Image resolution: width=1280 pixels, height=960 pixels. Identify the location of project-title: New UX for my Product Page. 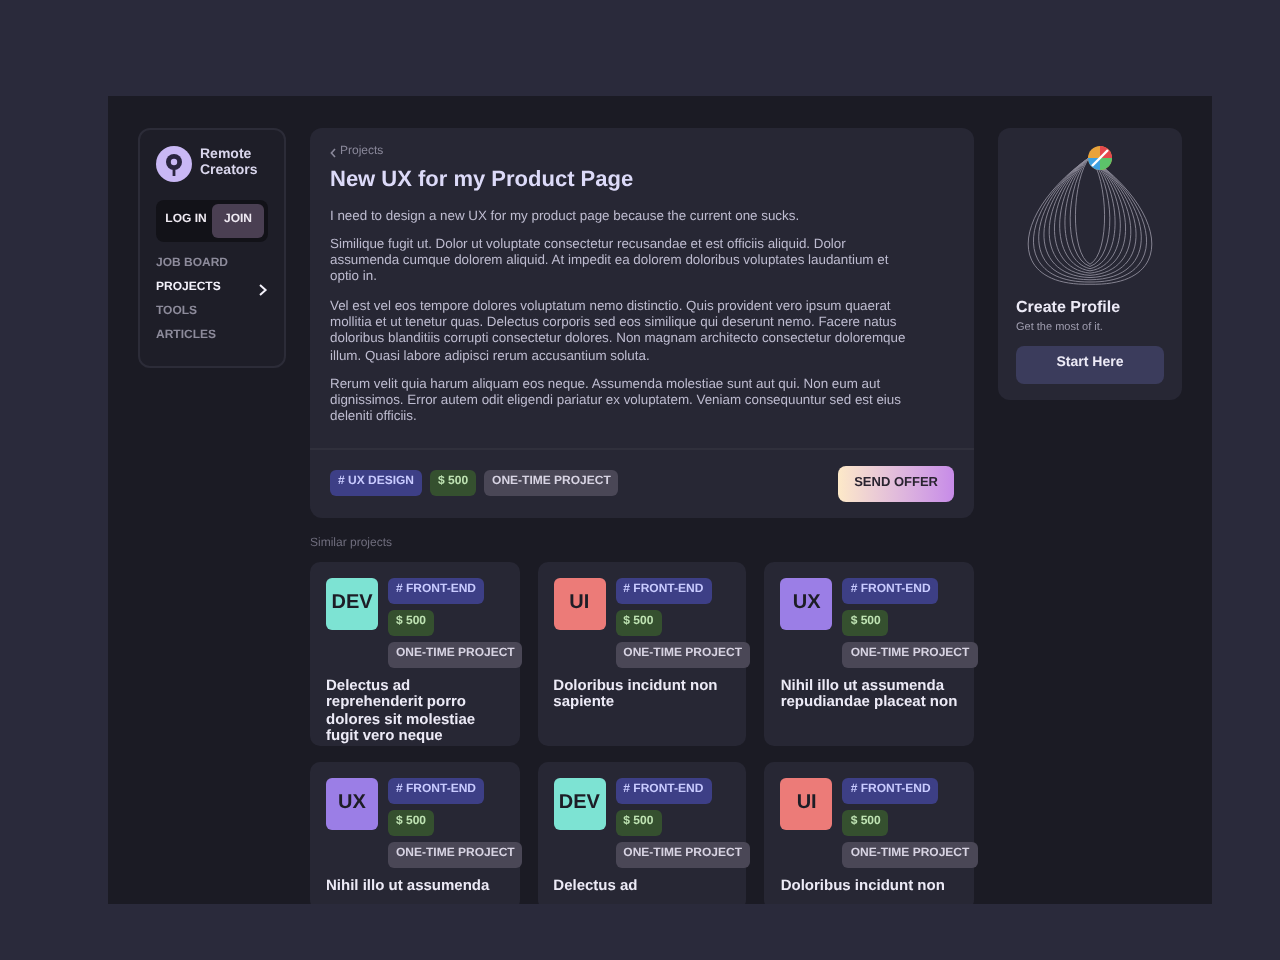
(483, 181).